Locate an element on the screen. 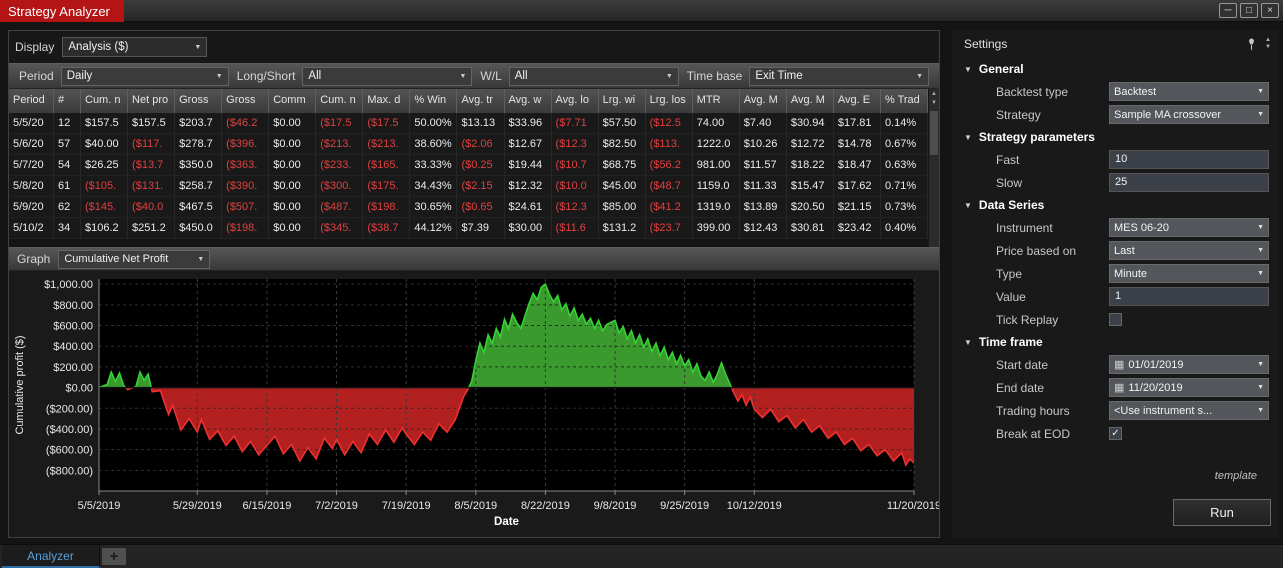 The image size is (1283, 568). break-at-eod-checkbox: ✓ is located at coordinates (1115, 433).